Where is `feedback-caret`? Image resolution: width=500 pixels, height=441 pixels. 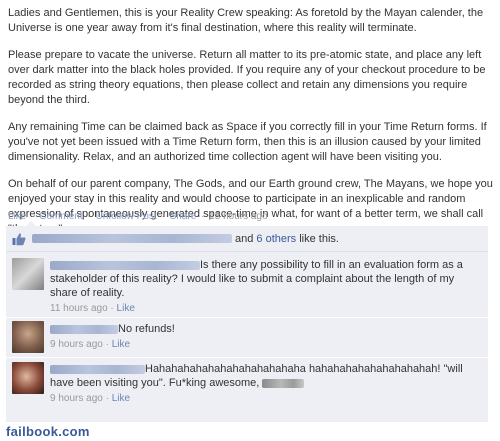 feedback-caret is located at coordinates (31, 223).